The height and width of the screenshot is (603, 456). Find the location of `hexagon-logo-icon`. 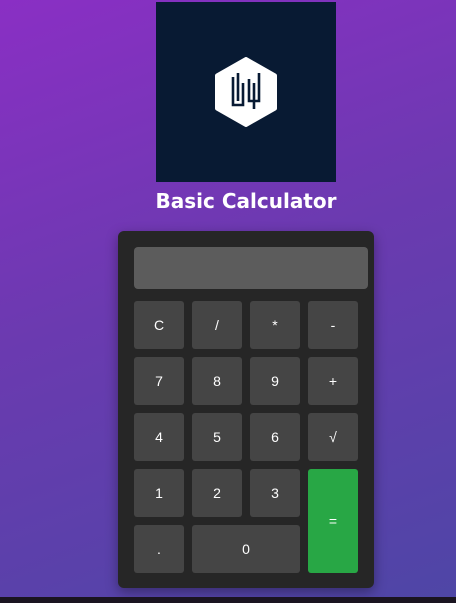

hexagon-logo-icon is located at coordinates (246, 92).